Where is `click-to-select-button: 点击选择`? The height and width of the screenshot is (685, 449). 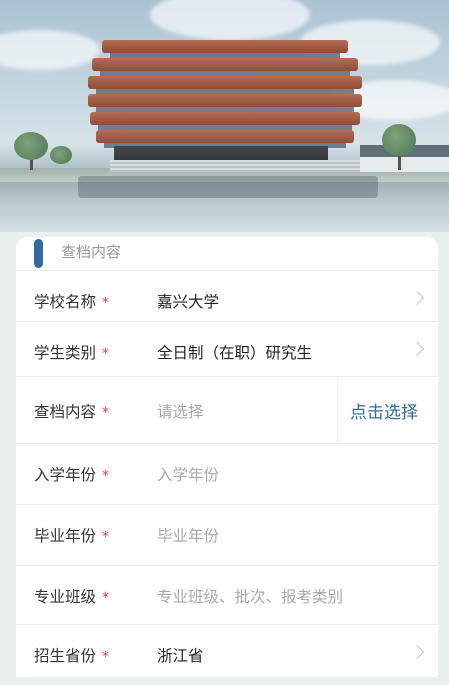 click-to-select-button: 点击选择 is located at coordinates (384, 410).